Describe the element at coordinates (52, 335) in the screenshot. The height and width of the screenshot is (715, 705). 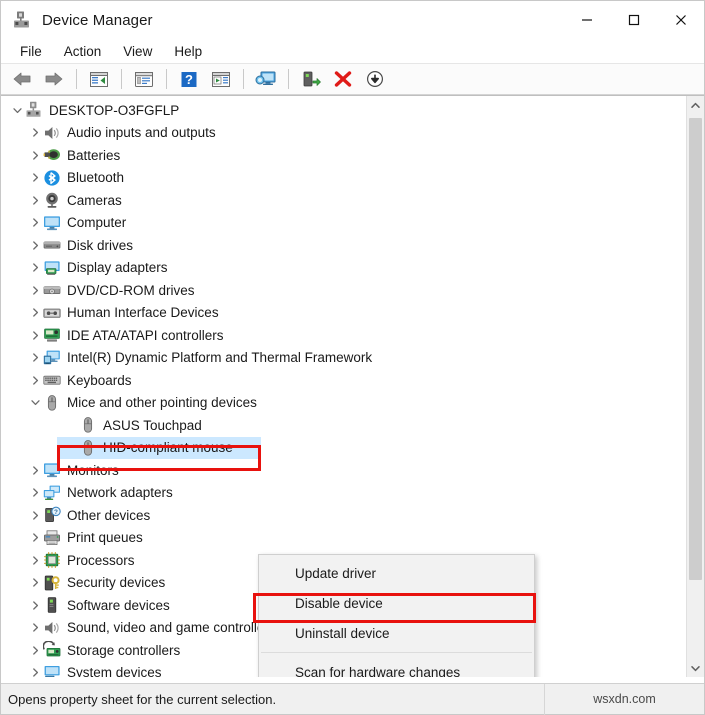
I see `ide-controller-icon` at that location.